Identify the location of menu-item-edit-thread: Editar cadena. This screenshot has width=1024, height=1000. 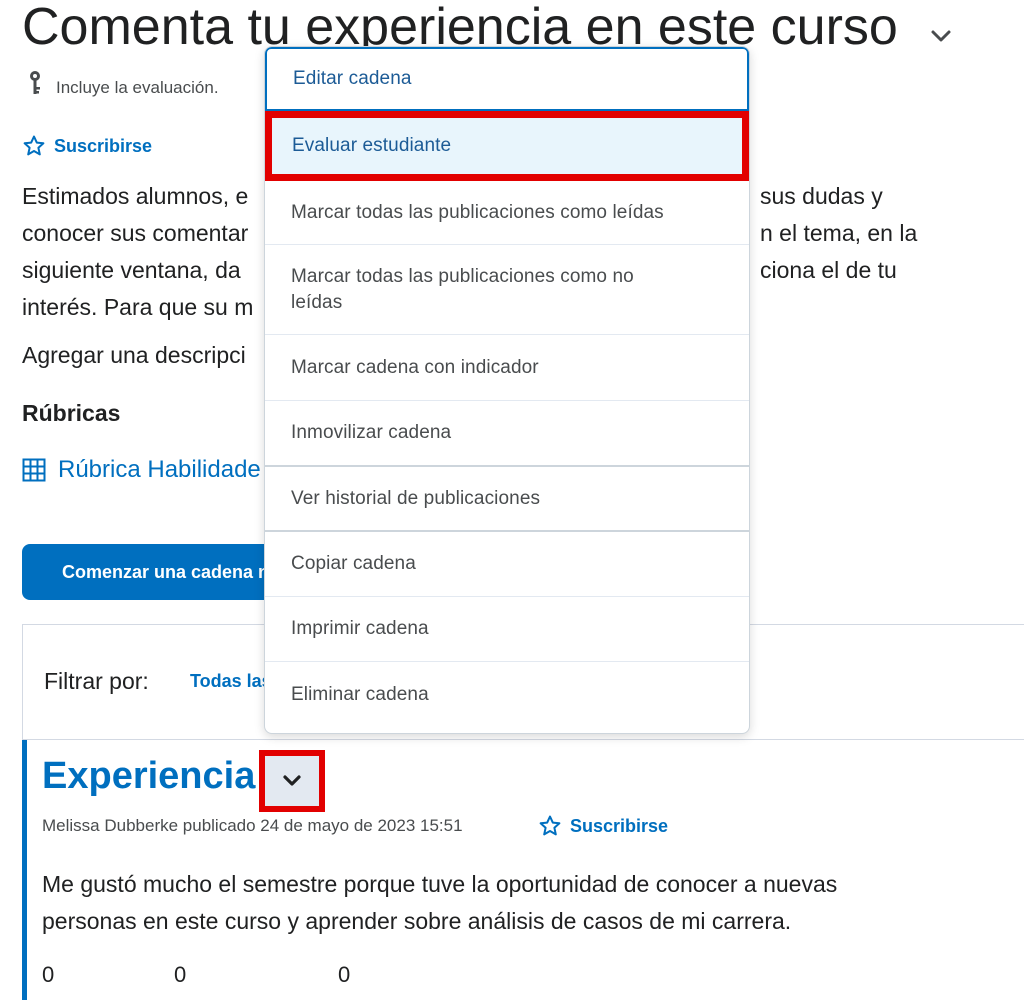
(507, 79).